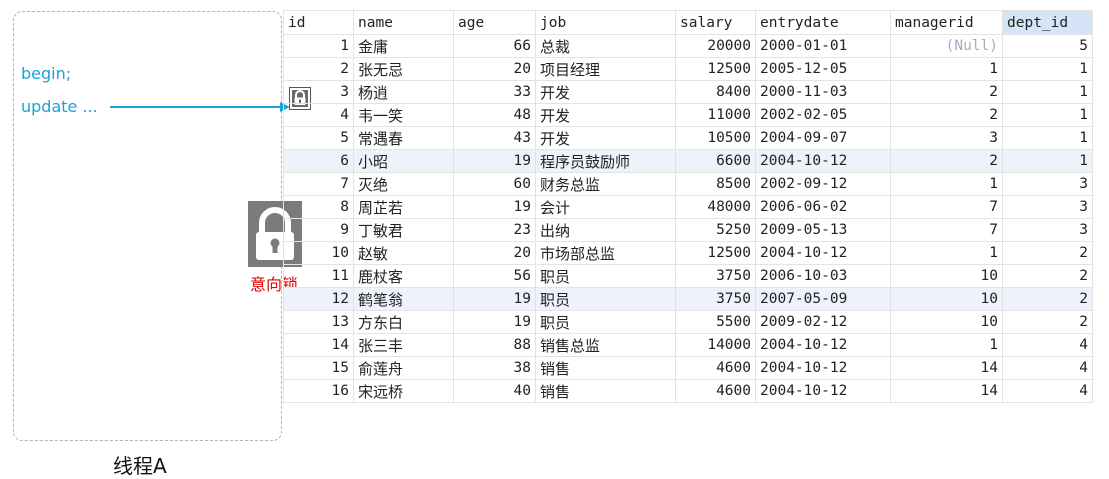  What do you see at coordinates (318, 276) in the screenshot?
I see `cell-id: 11` at bounding box center [318, 276].